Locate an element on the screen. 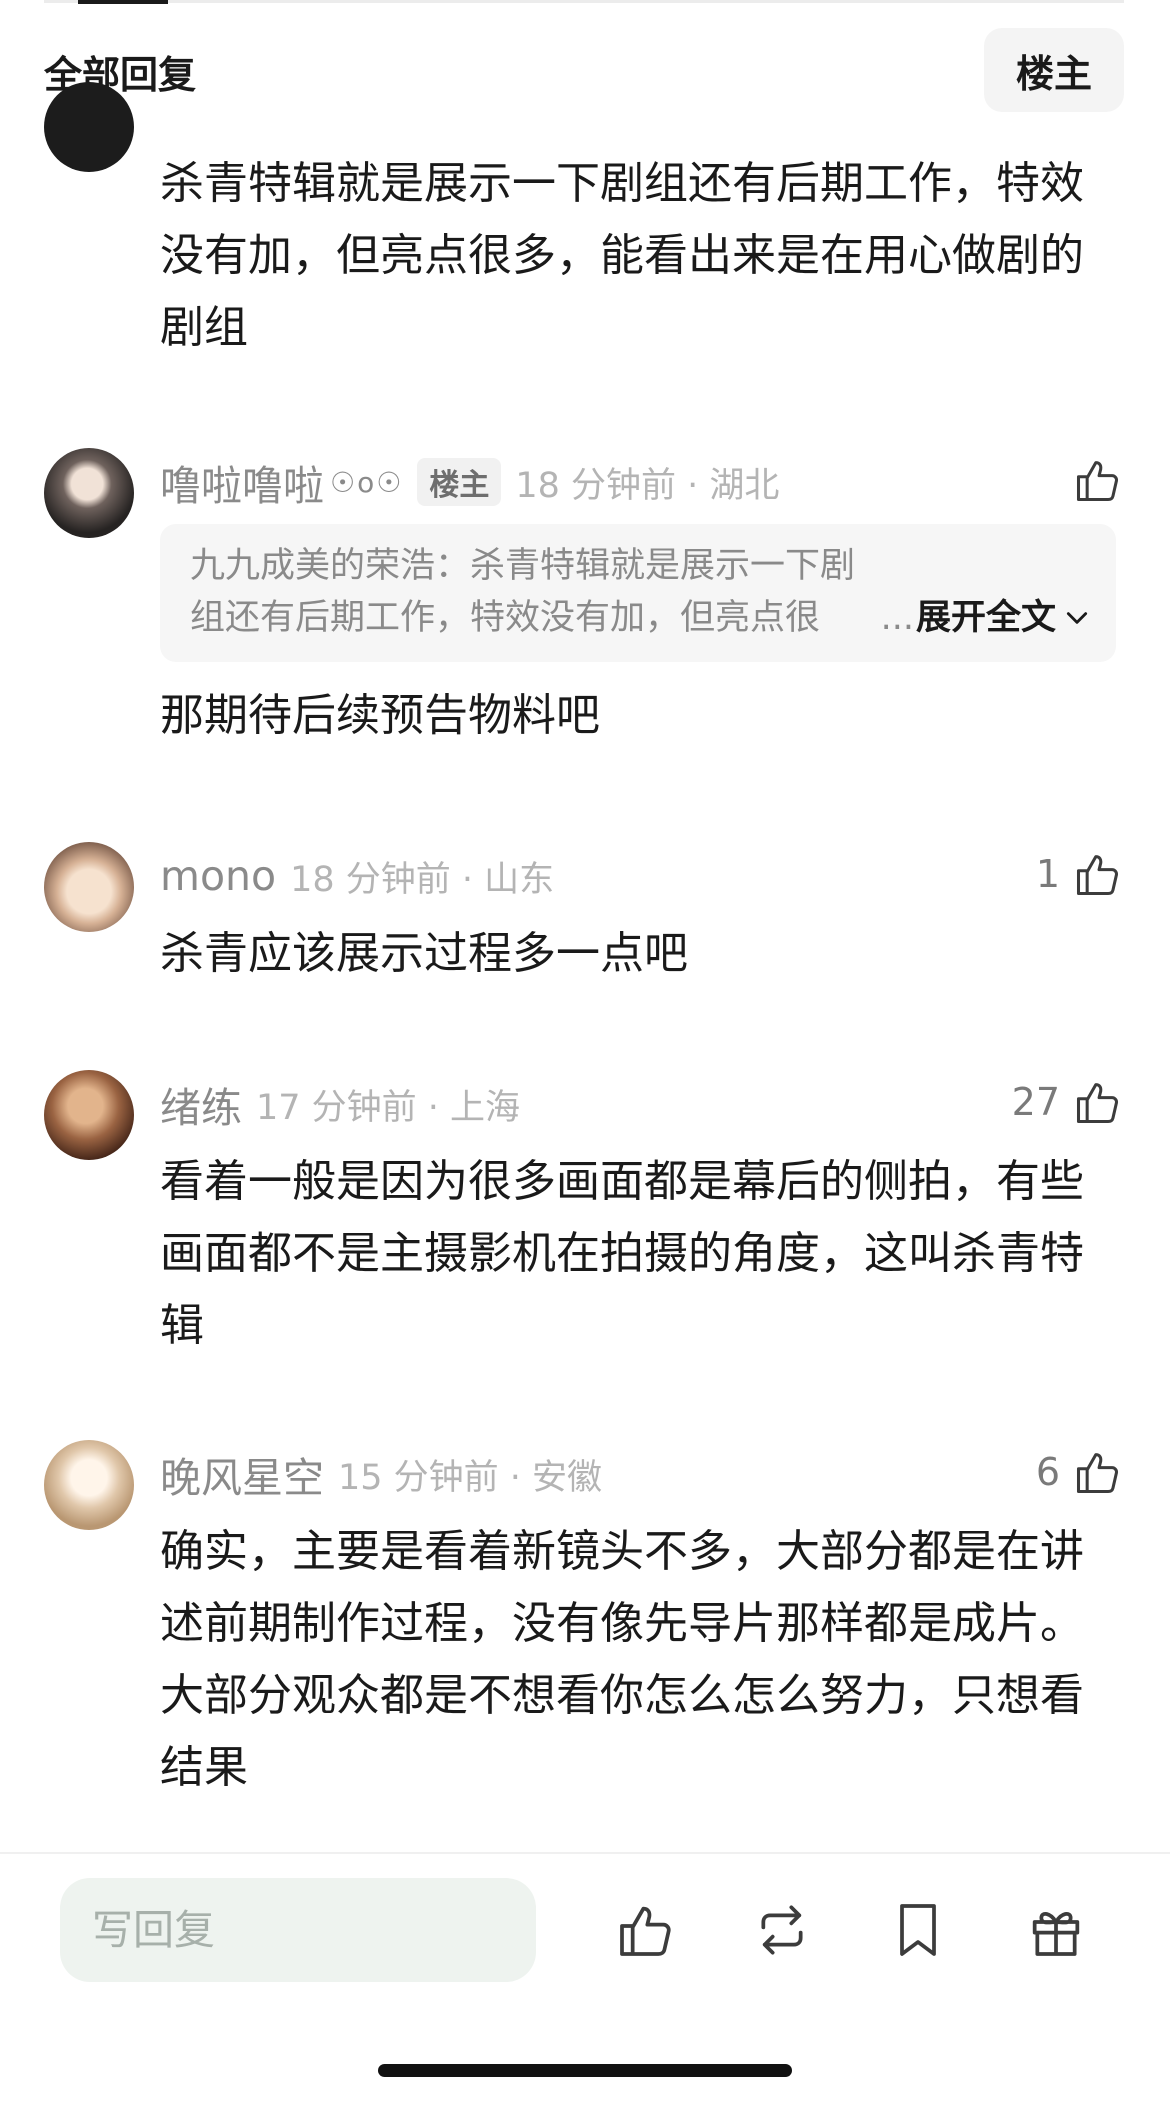 The height and width of the screenshot is (2112, 1170). like-icon is located at coordinates (646, 1930).